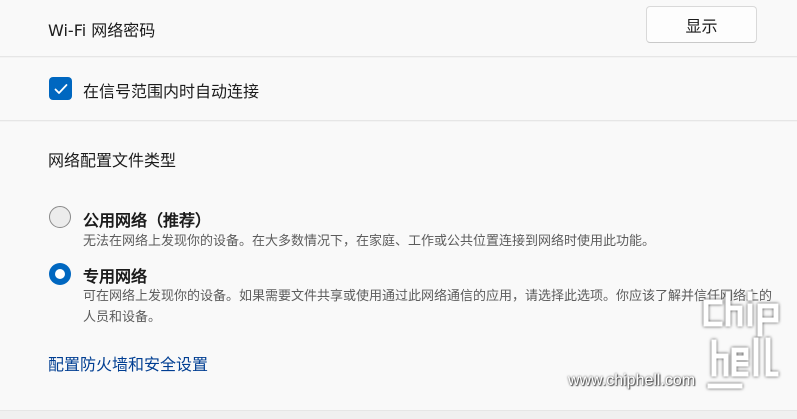  Describe the element at coordinates (102, 30) in the screenshot. I see `wifi-password-label: Wi-Fi 网络密码` at that location.